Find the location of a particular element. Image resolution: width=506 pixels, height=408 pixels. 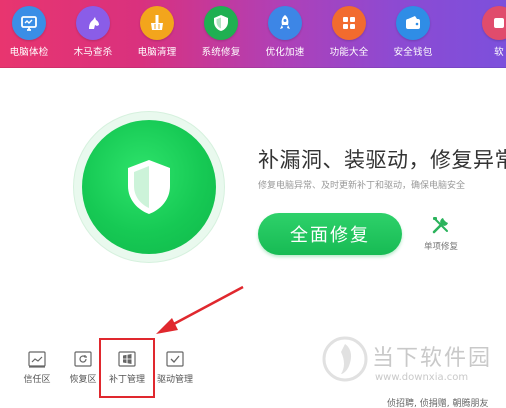

toolbar-item-label: 优化加速 is located at coordinates (285, 52).